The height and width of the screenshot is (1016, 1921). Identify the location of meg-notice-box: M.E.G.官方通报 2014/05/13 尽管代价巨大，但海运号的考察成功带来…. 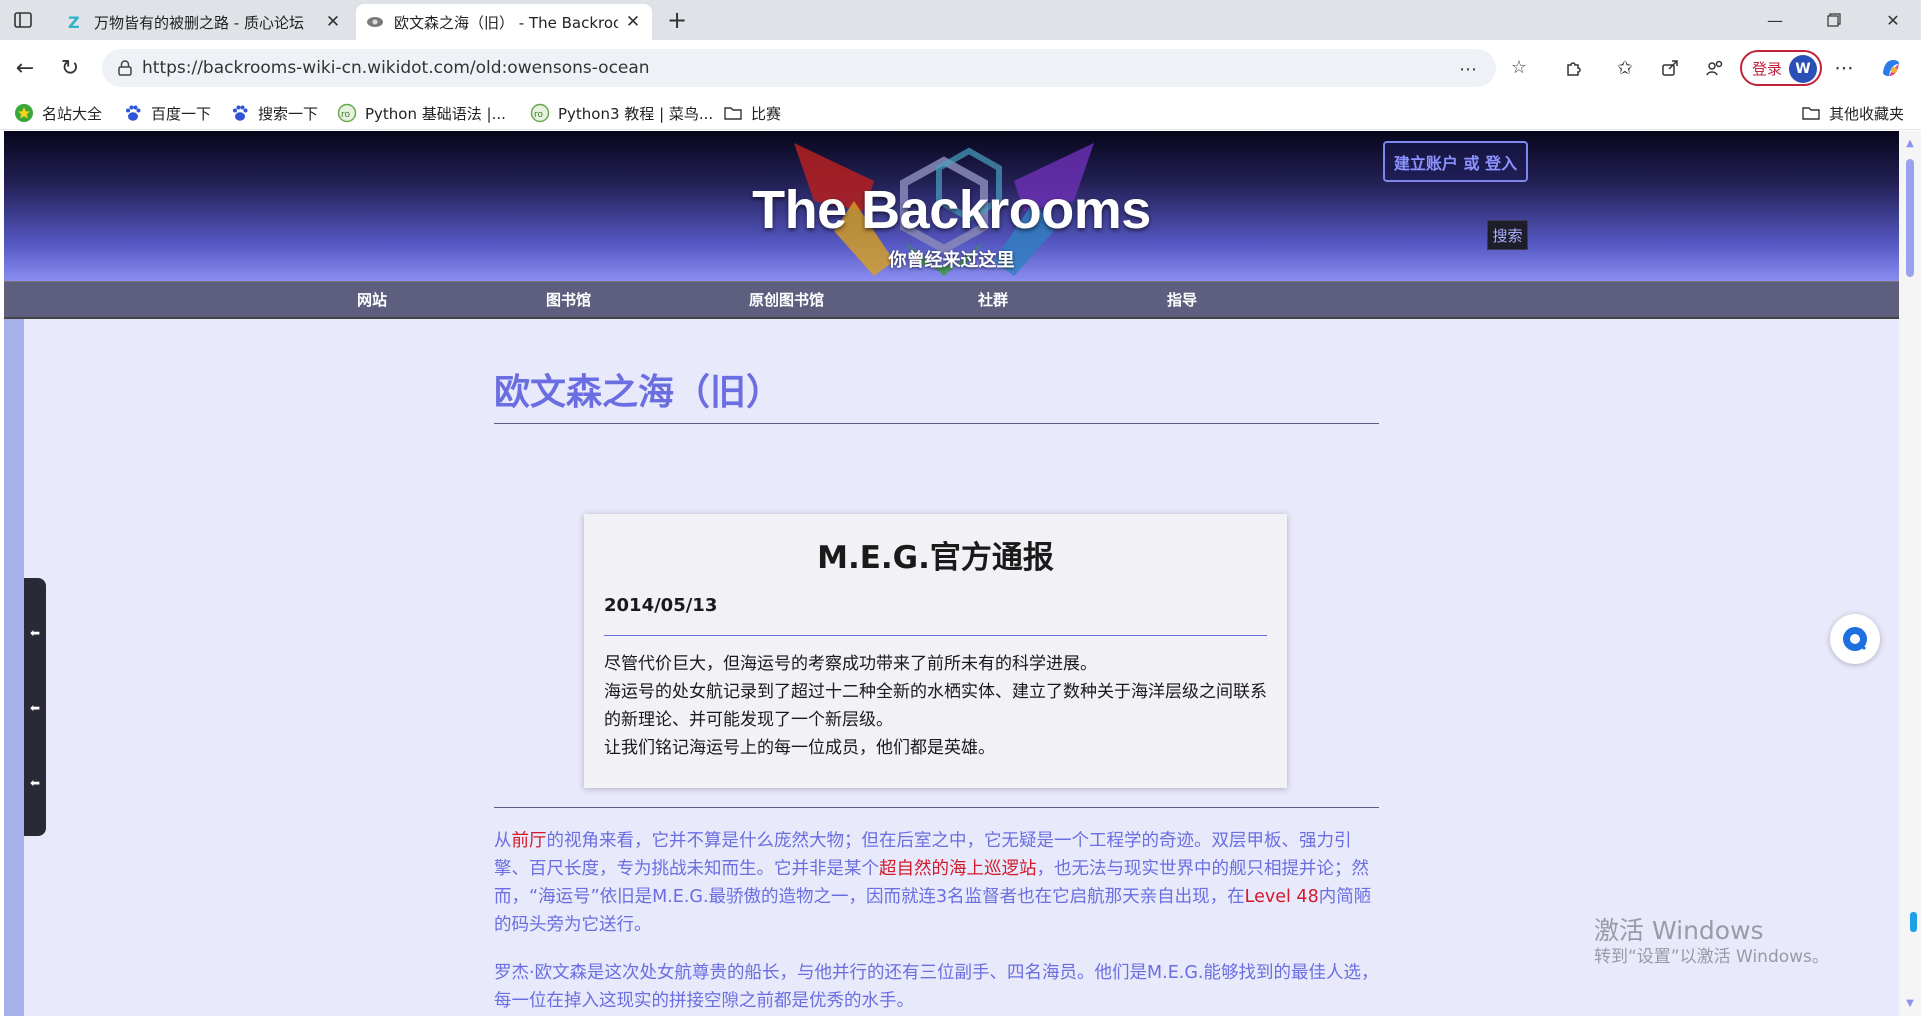
(935, 651).